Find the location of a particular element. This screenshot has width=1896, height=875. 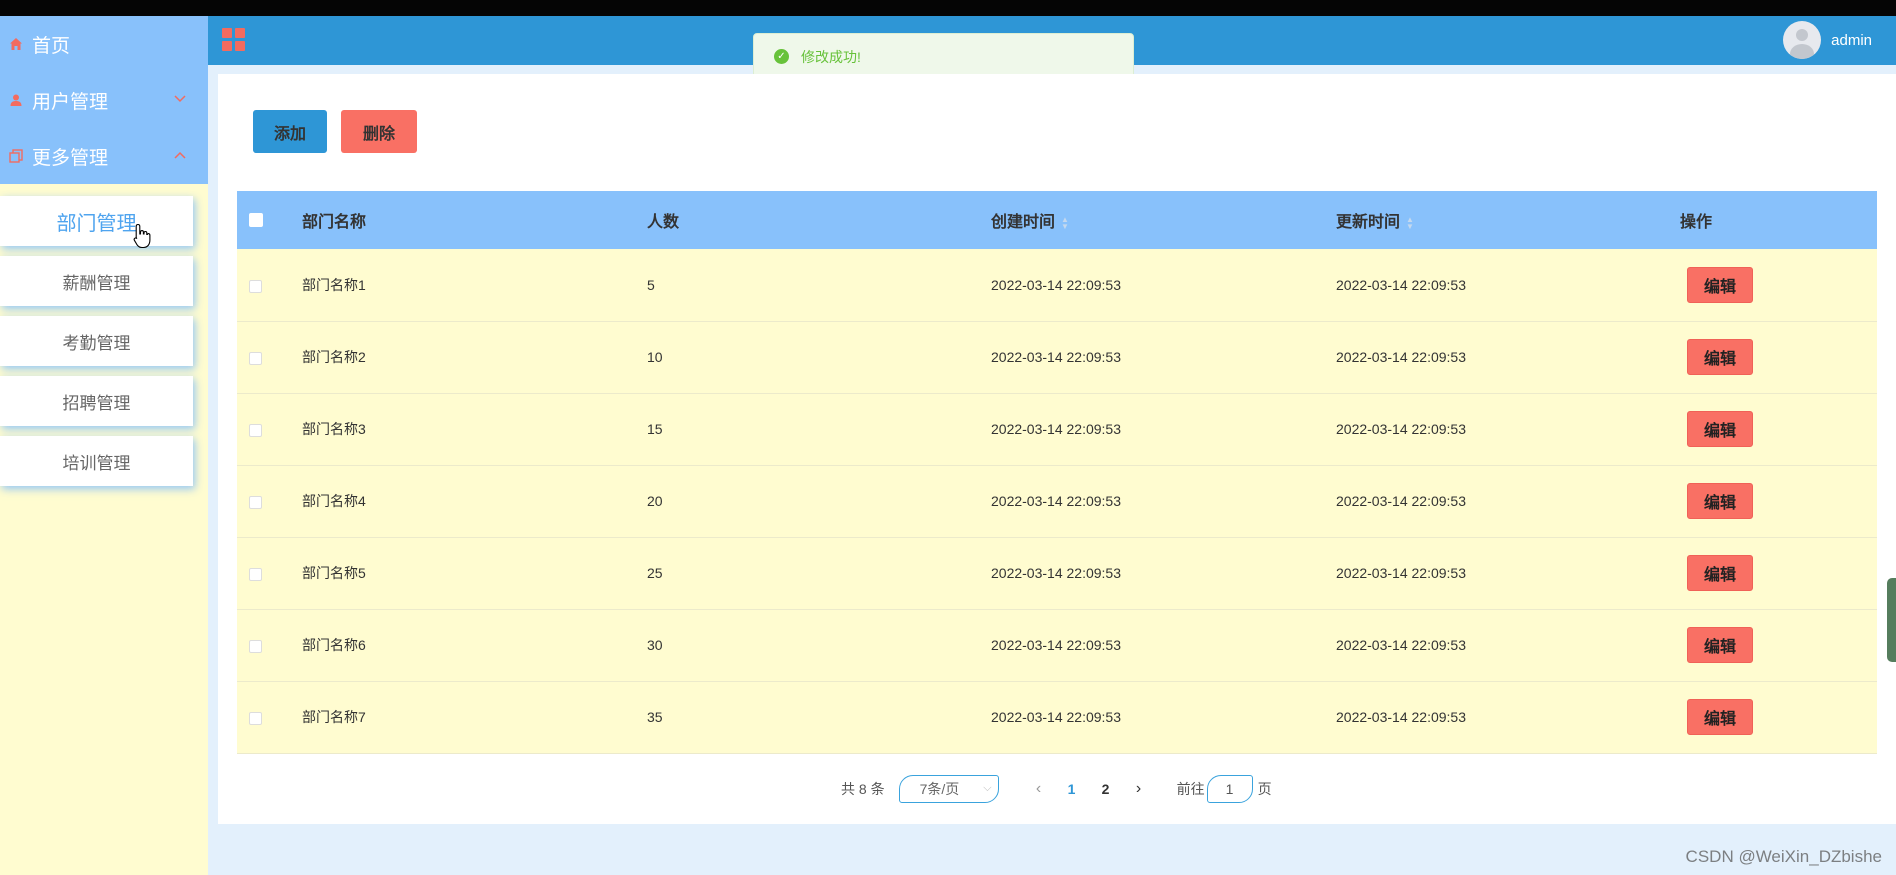

column-header-label: 创建时间 is located at coordinates (1023, 222).